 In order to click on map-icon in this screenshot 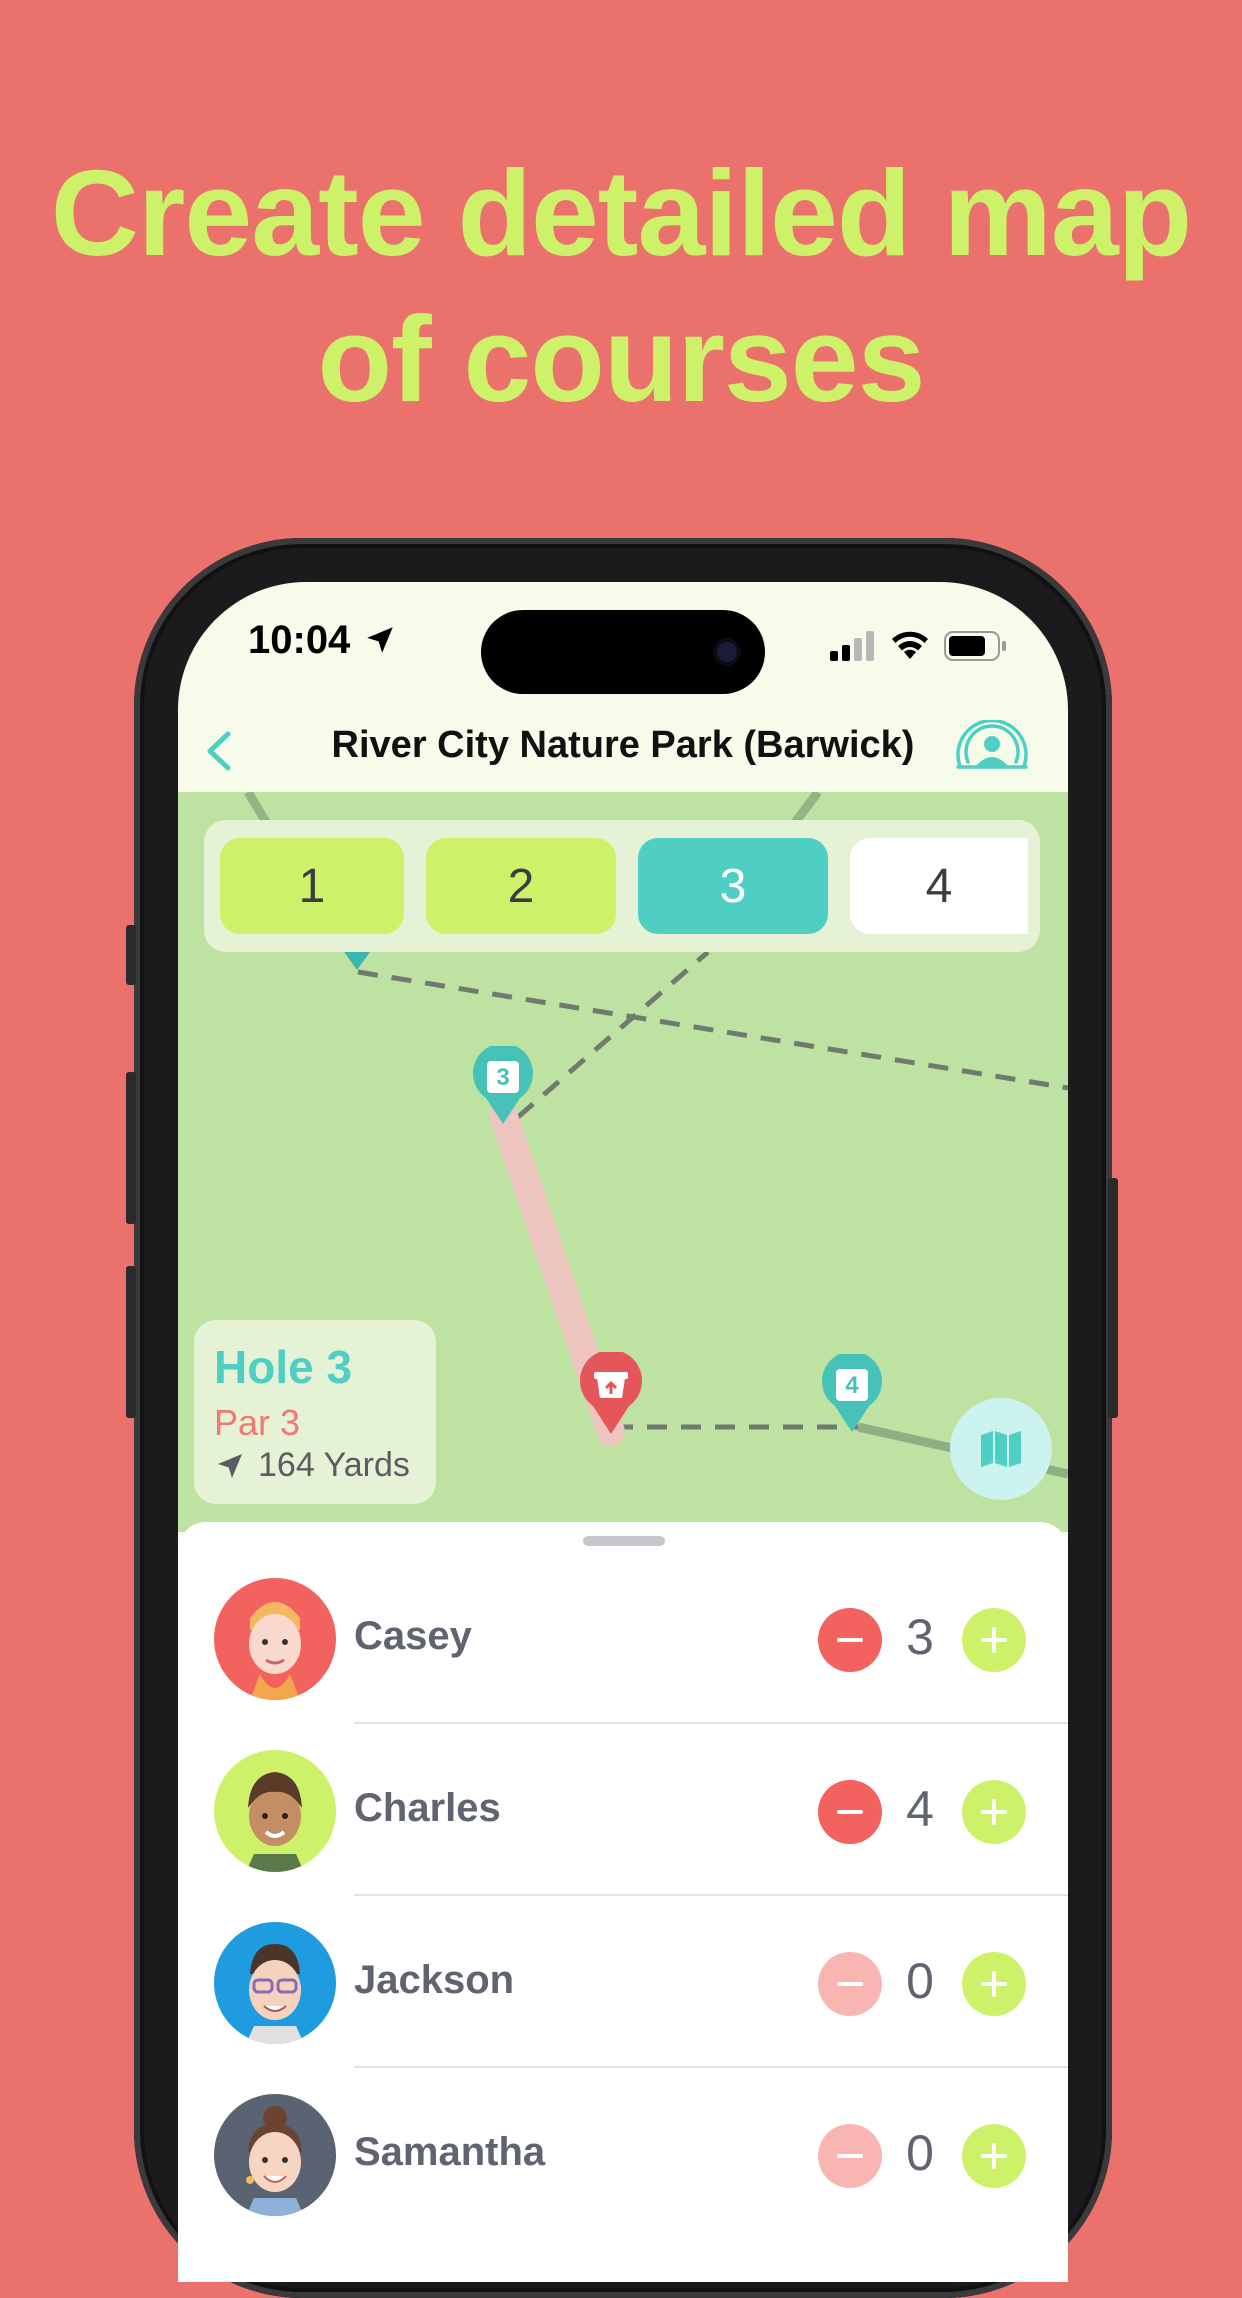, I will do `click(1001, 1449)`.